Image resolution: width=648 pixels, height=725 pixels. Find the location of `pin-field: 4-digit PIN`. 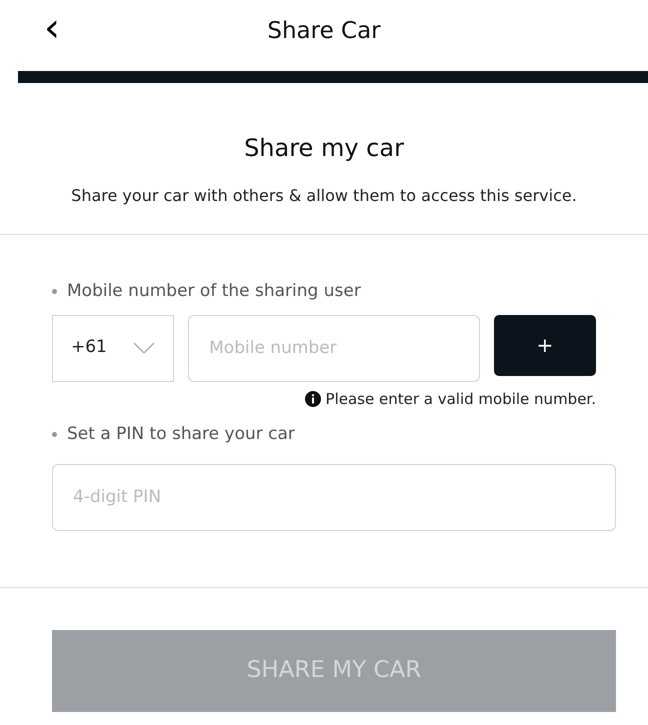

pin-field: 4-digit PIN is located at coordinates (334, 497).